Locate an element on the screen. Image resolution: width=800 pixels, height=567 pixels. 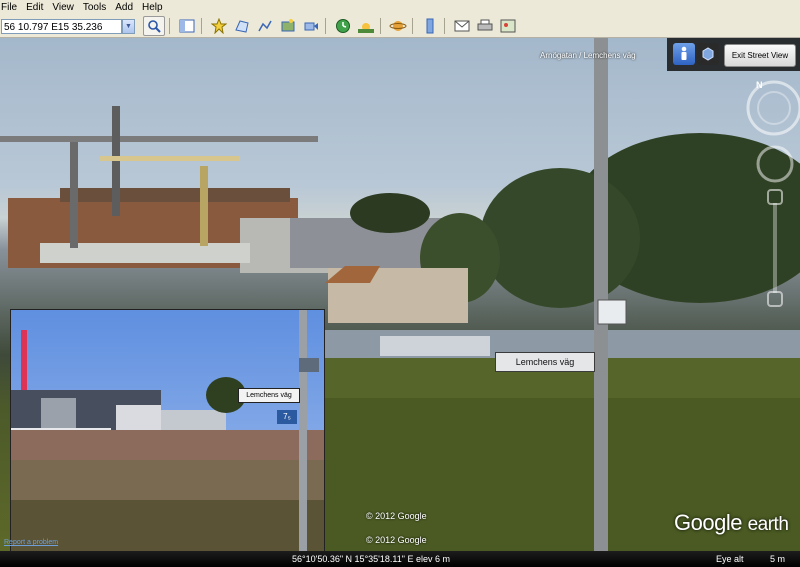
map-icon is located at coordinates (508, 26).